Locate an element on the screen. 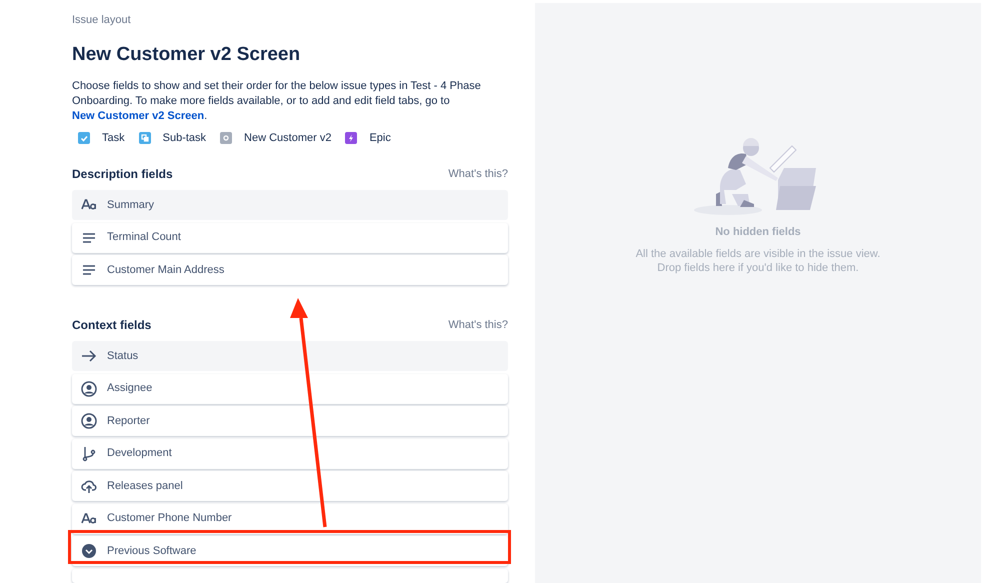 The width and height of the screenshot is (999, 583). field-label: Development is located at coordinates (139, 454).